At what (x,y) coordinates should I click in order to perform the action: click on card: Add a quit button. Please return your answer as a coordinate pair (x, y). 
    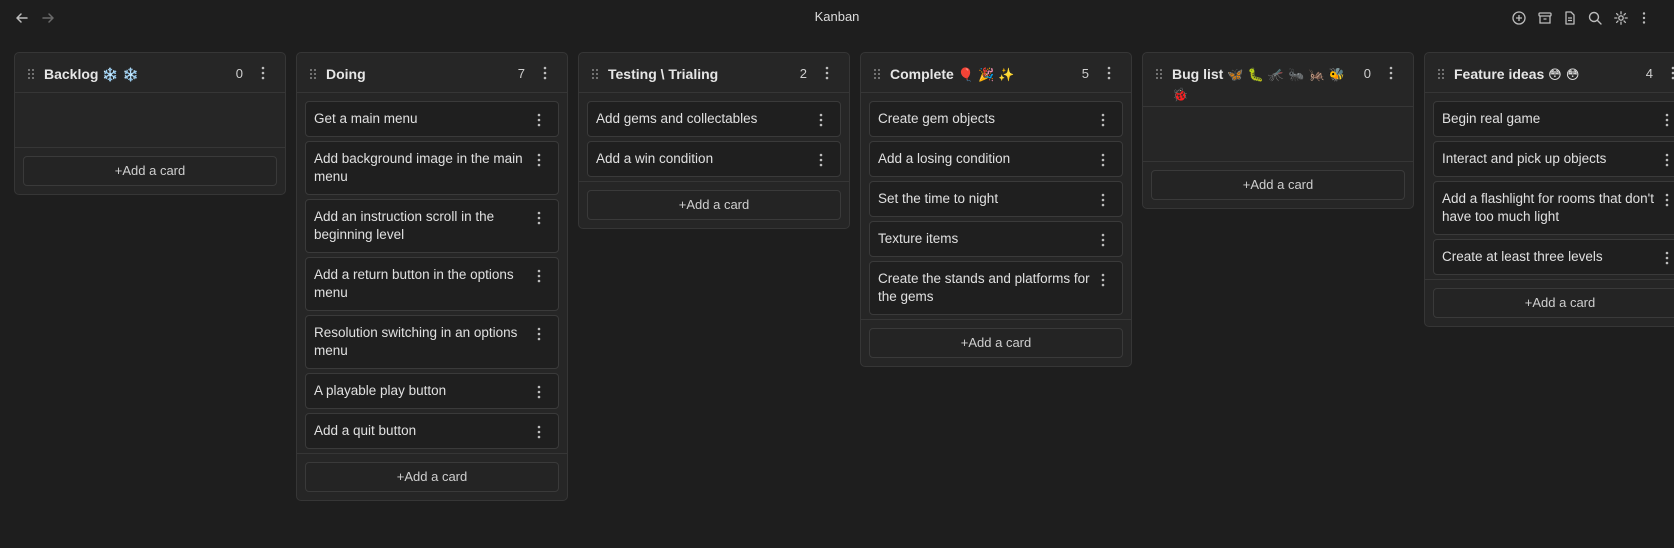
    Looking at the image, I should click on (432, 431).